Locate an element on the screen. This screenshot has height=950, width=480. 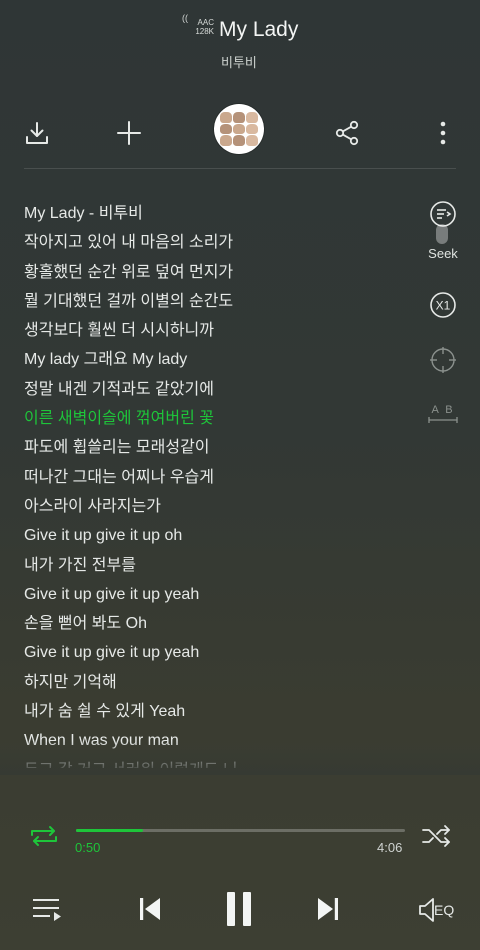
previous-track-button is located at coordinates (150, 909).